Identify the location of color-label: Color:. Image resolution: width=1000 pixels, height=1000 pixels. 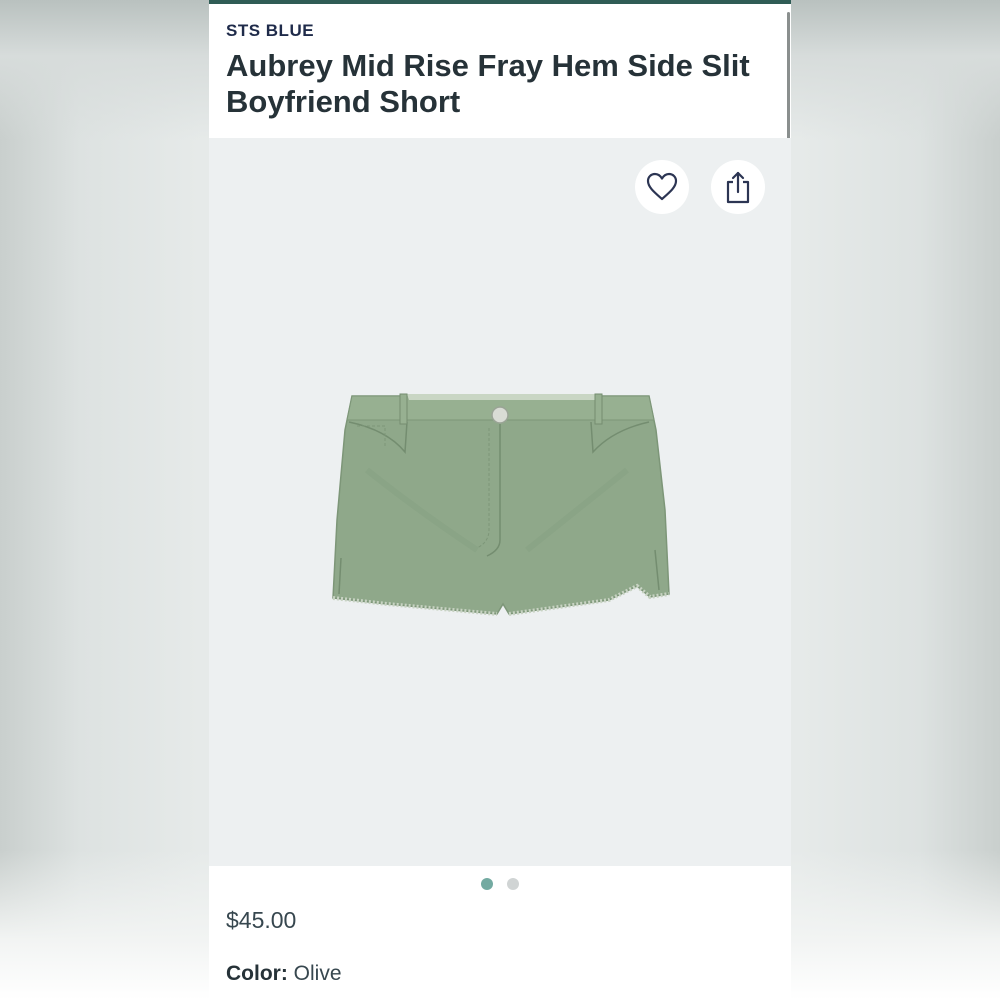
(257, 973).